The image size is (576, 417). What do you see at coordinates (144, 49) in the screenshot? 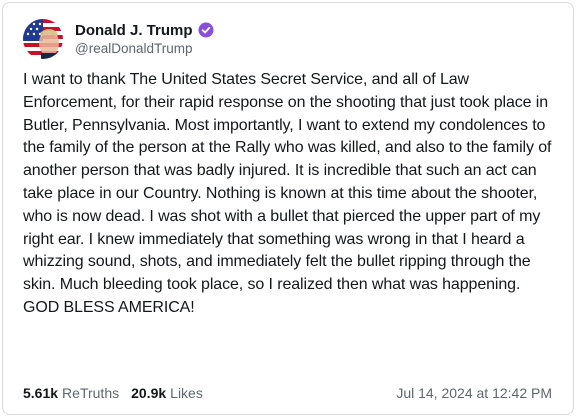
I see `author-handle: @realDonaldTrump` at bounding box center [144, 49].